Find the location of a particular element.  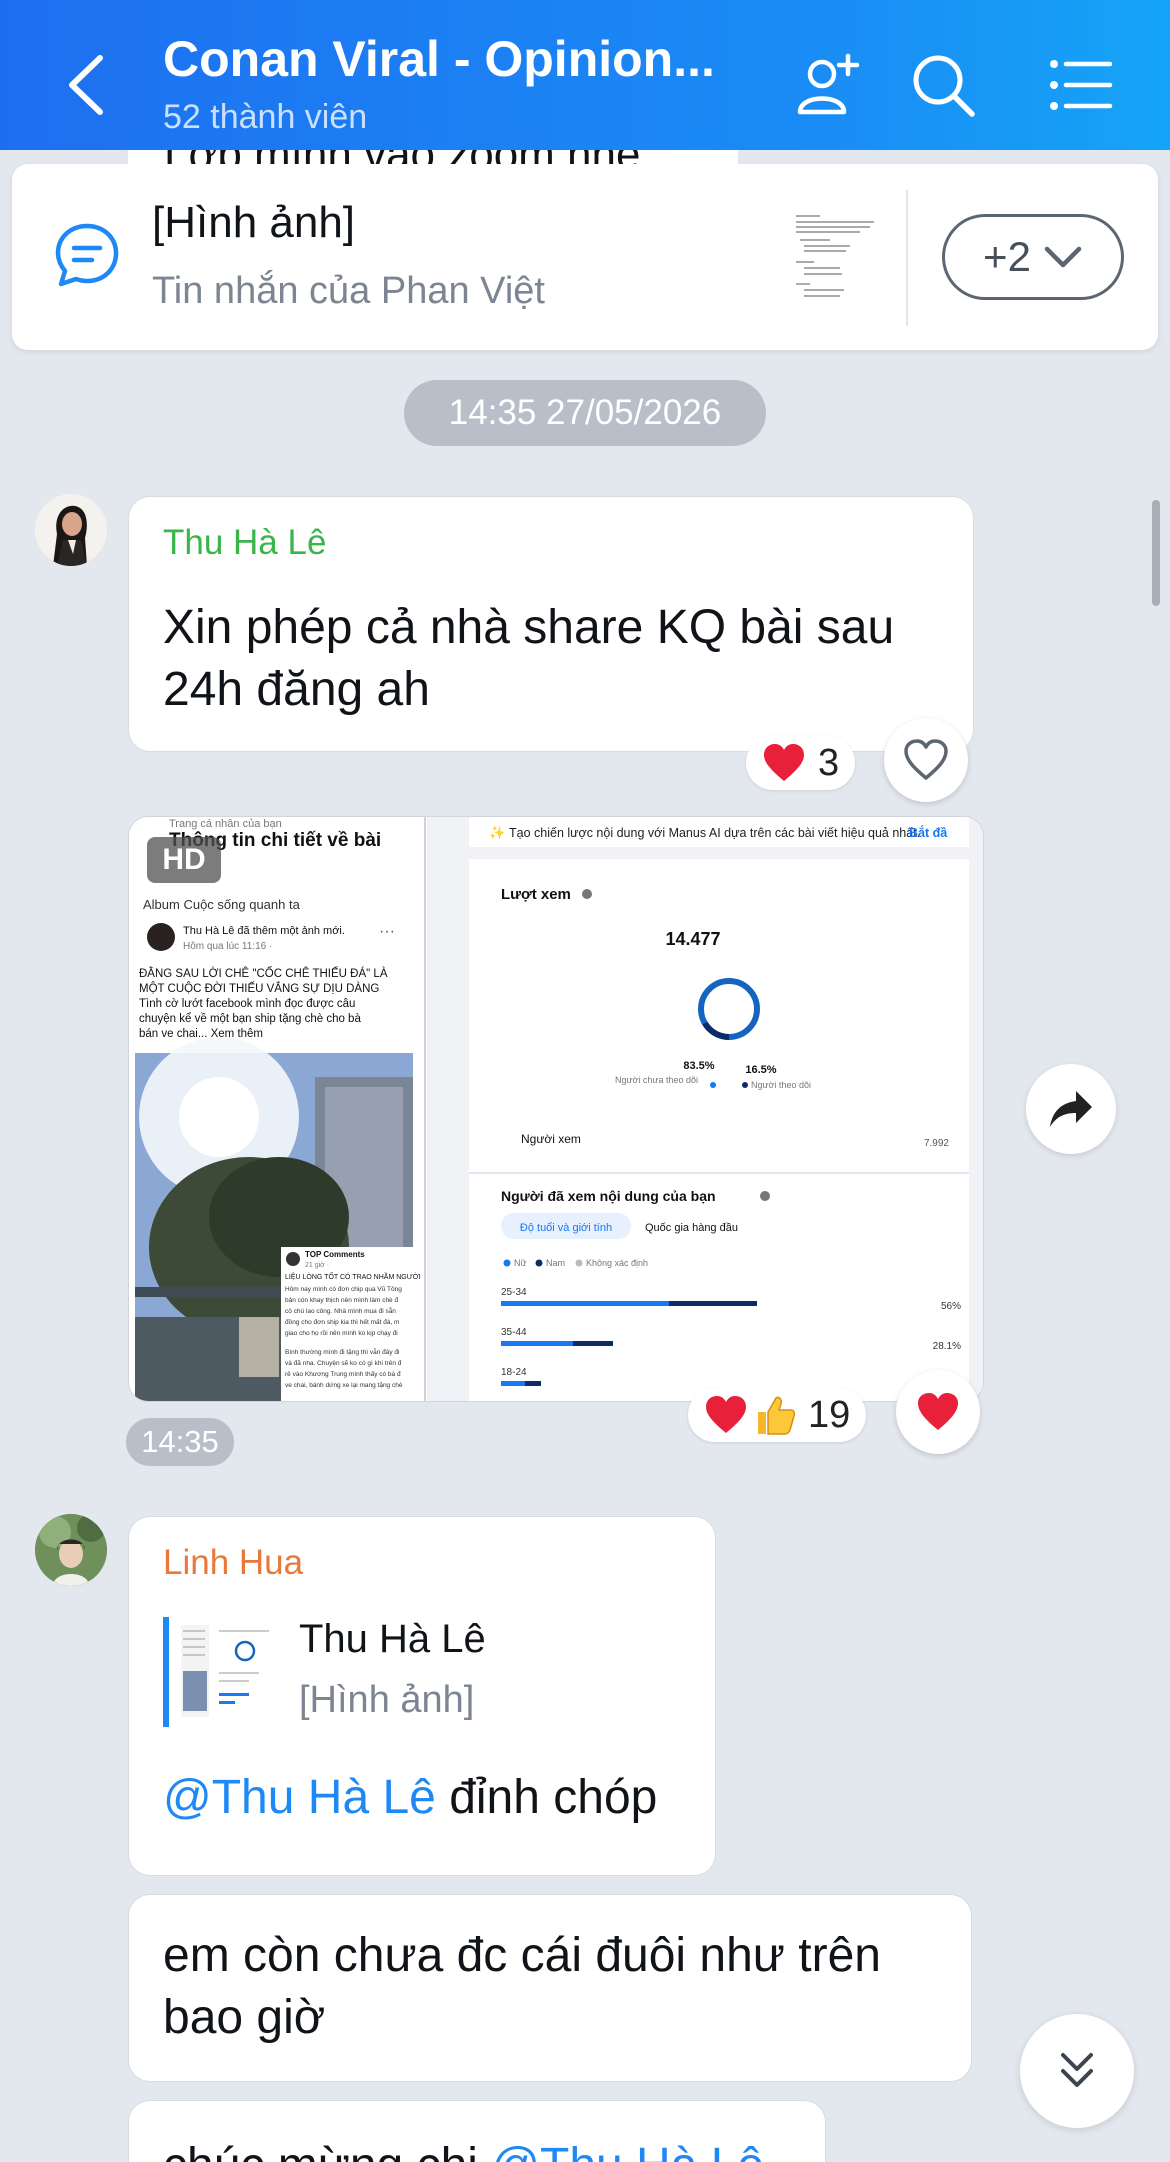

pinned-subtitle: Tin nhắn của Phan Việt is located at coordinates (348, 291).